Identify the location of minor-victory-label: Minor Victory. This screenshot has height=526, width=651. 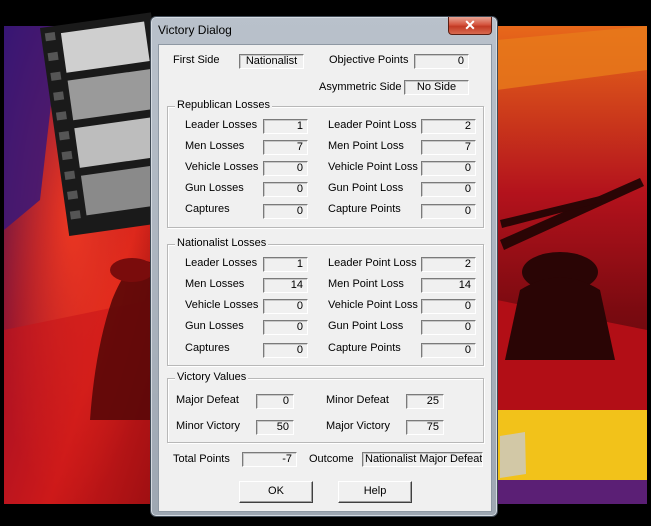
(208, 426).